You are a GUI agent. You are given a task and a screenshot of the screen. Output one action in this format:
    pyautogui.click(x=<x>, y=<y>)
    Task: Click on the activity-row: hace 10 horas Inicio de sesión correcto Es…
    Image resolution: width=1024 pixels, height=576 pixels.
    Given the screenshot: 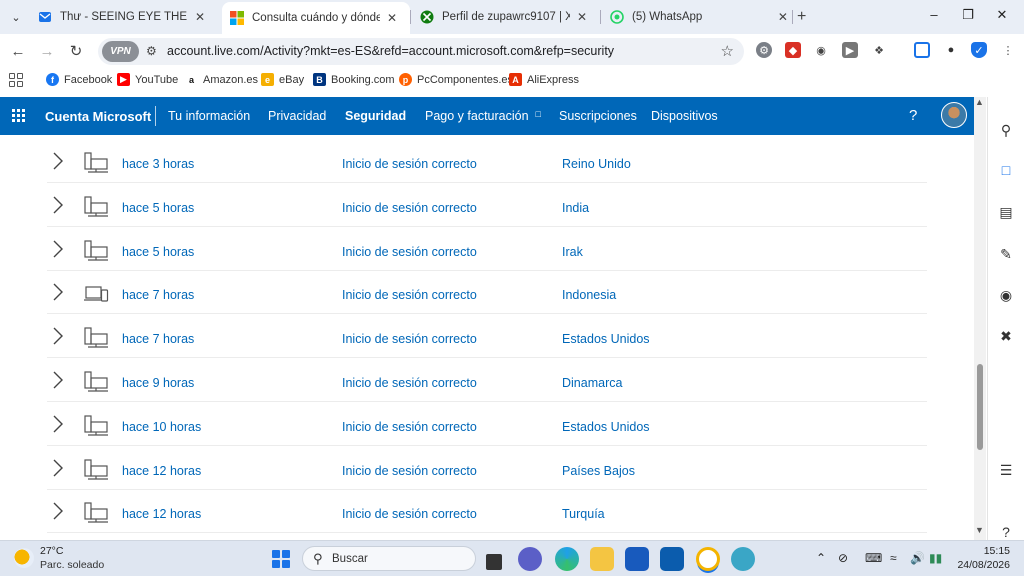 What is the action you would take?
    pyautogui.click(x=487, y=424)
    